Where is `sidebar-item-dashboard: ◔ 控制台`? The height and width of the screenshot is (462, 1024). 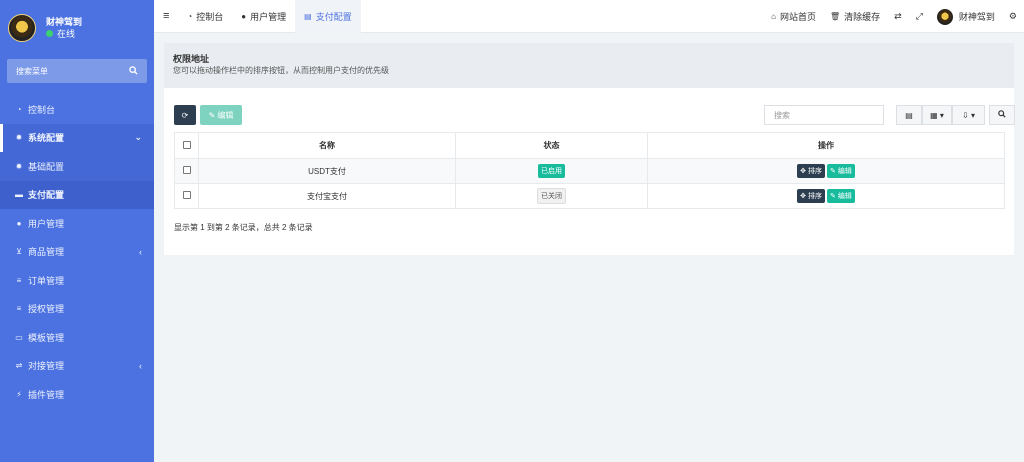
sidebar-item-dashboard: ◔ 控制台 is located at coordinates (77, 109).